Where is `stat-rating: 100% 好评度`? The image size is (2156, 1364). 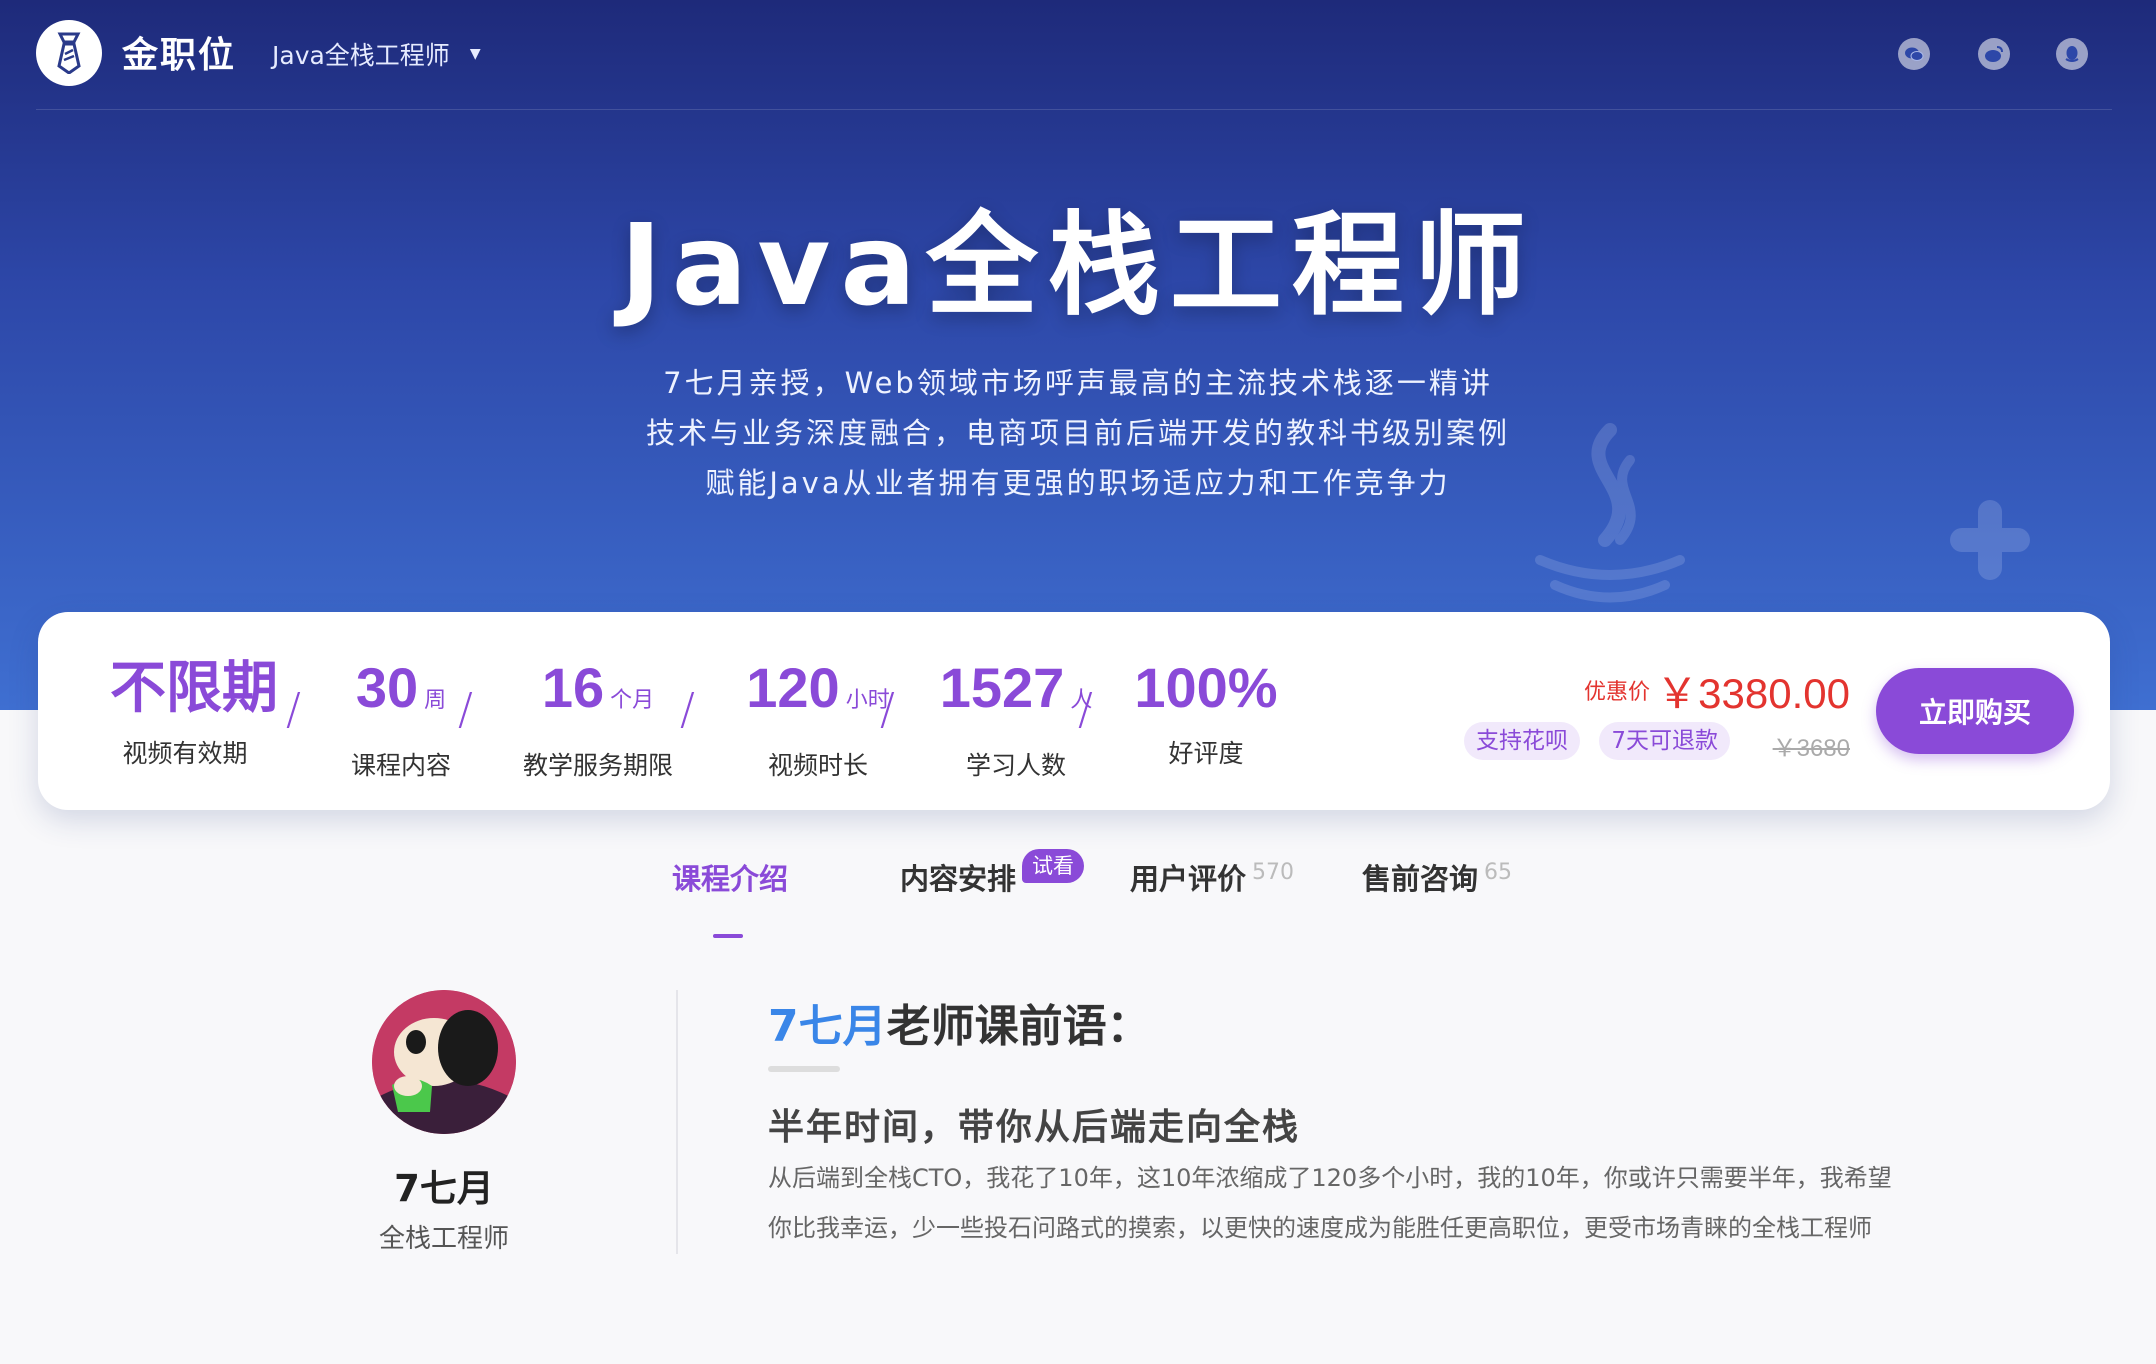
stat-rating: 100% 好评度 is located at coordinates (1206, 711).